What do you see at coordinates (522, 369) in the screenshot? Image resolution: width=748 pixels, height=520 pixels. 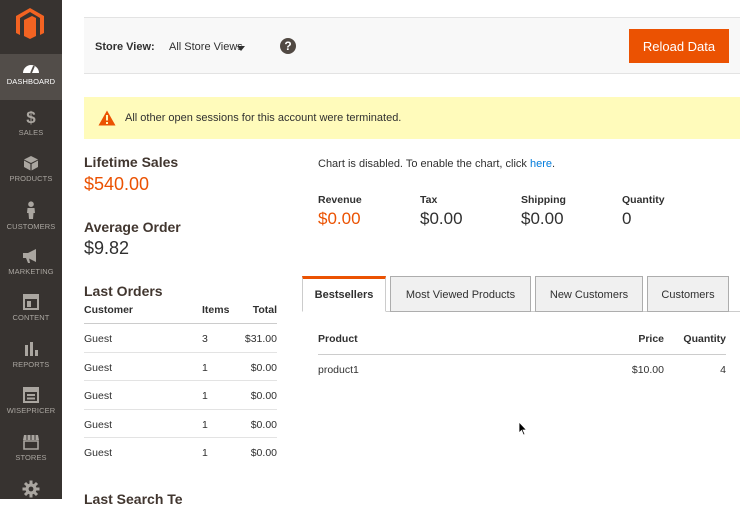 I see `table-row: product1 $10.00 4` at bounding box center [522, 369].